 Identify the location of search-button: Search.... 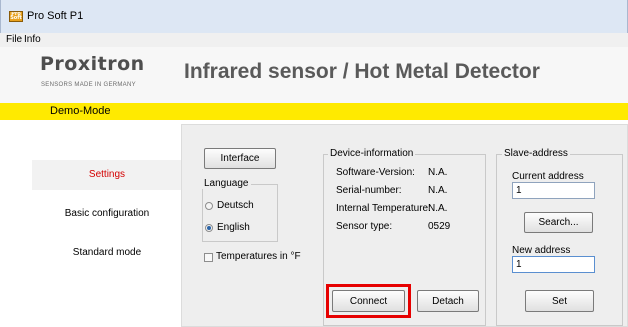
(558, 222).